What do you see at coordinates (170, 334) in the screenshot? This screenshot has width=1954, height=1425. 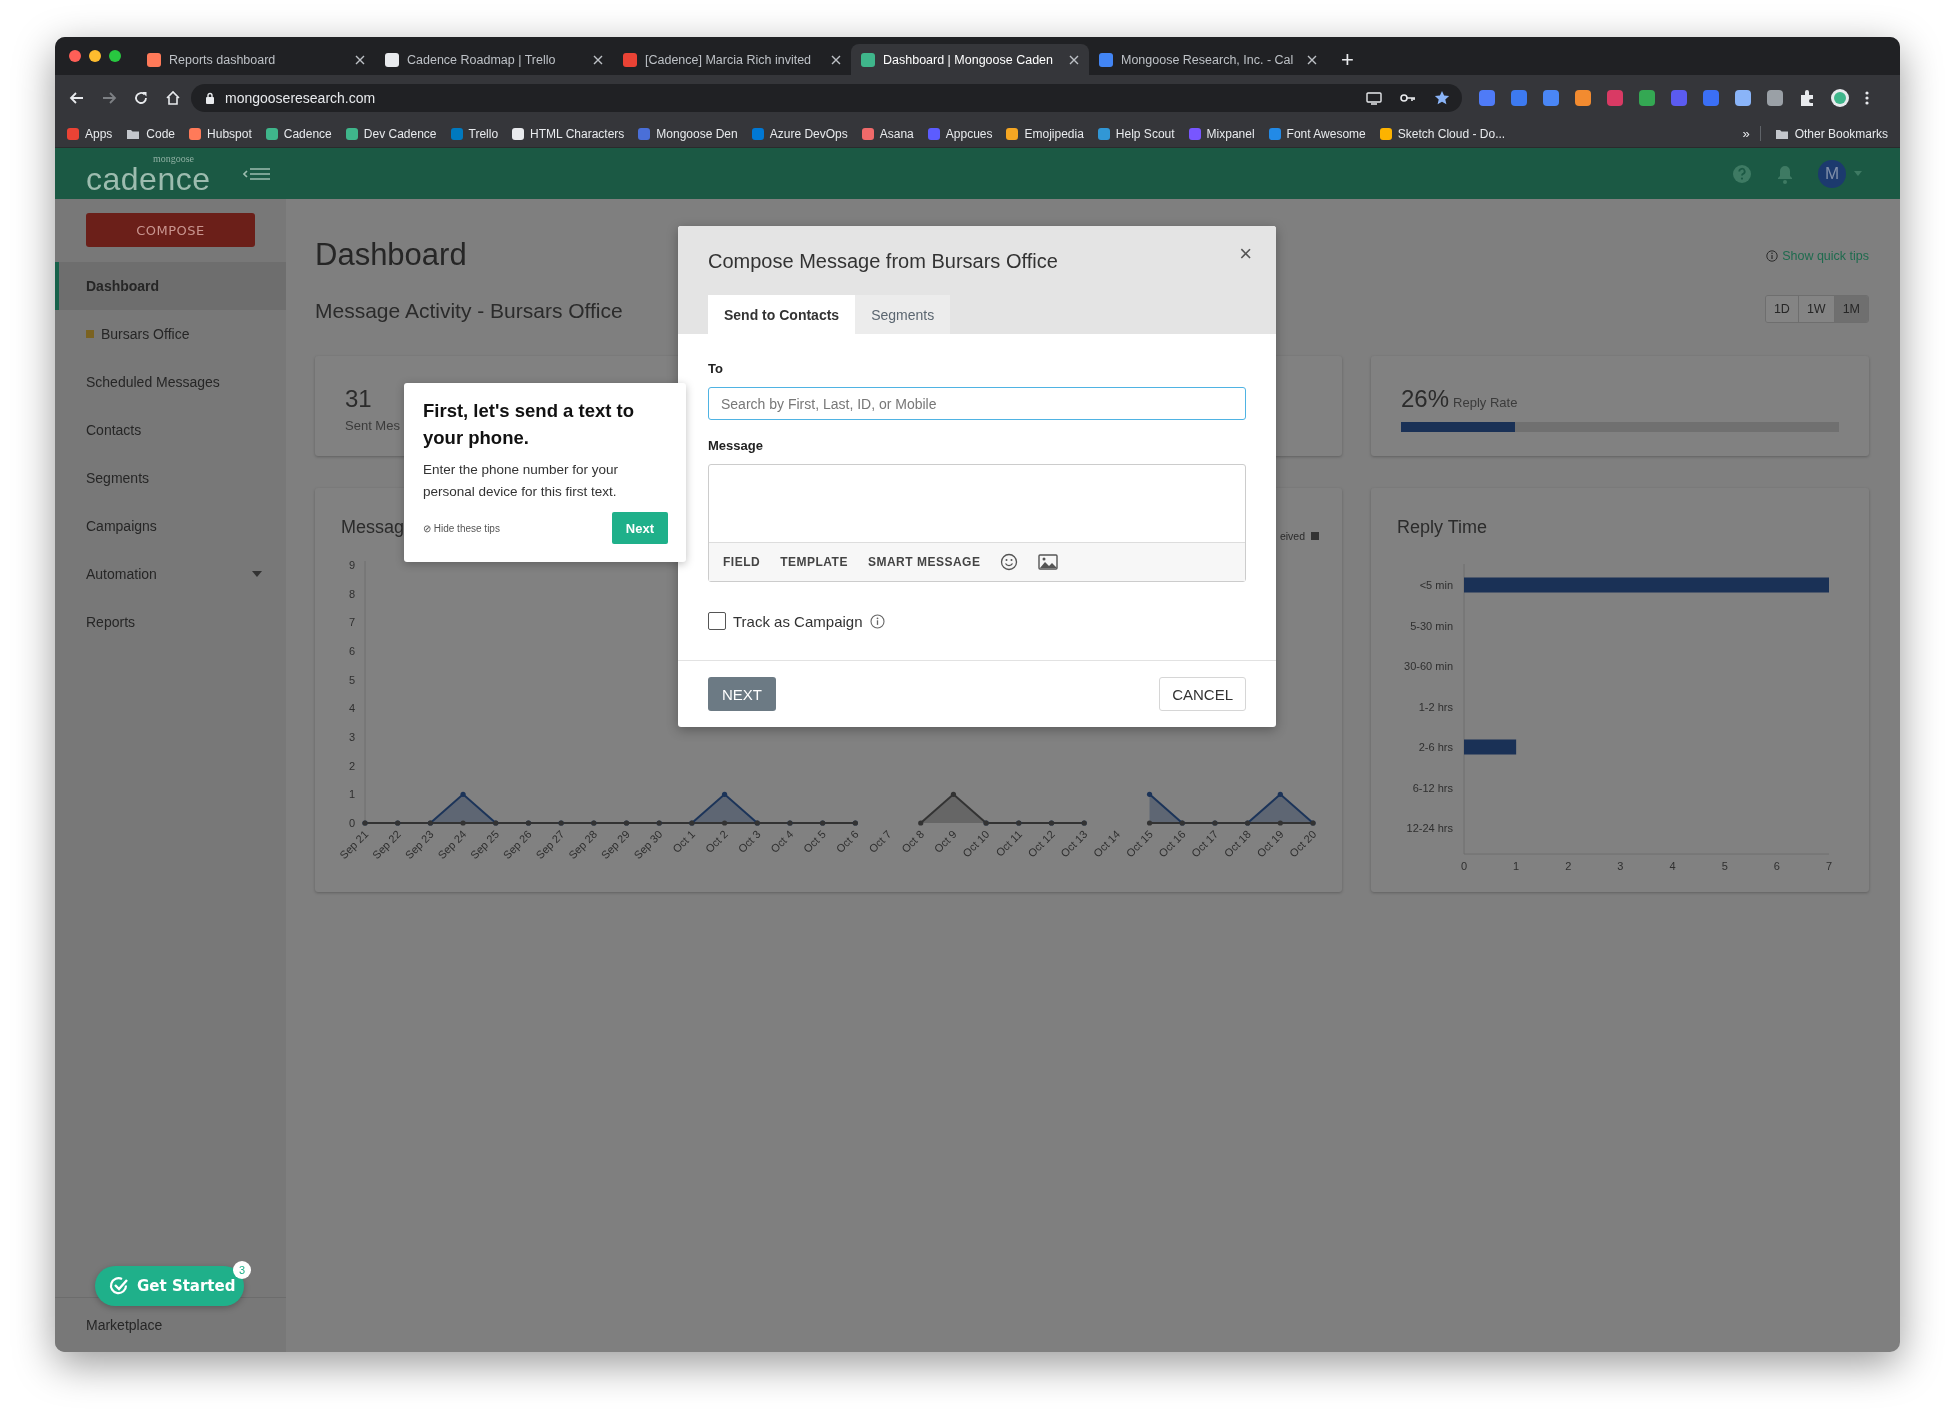 I see `nav-item: Bursars Office` at bounding box center [170, 334].